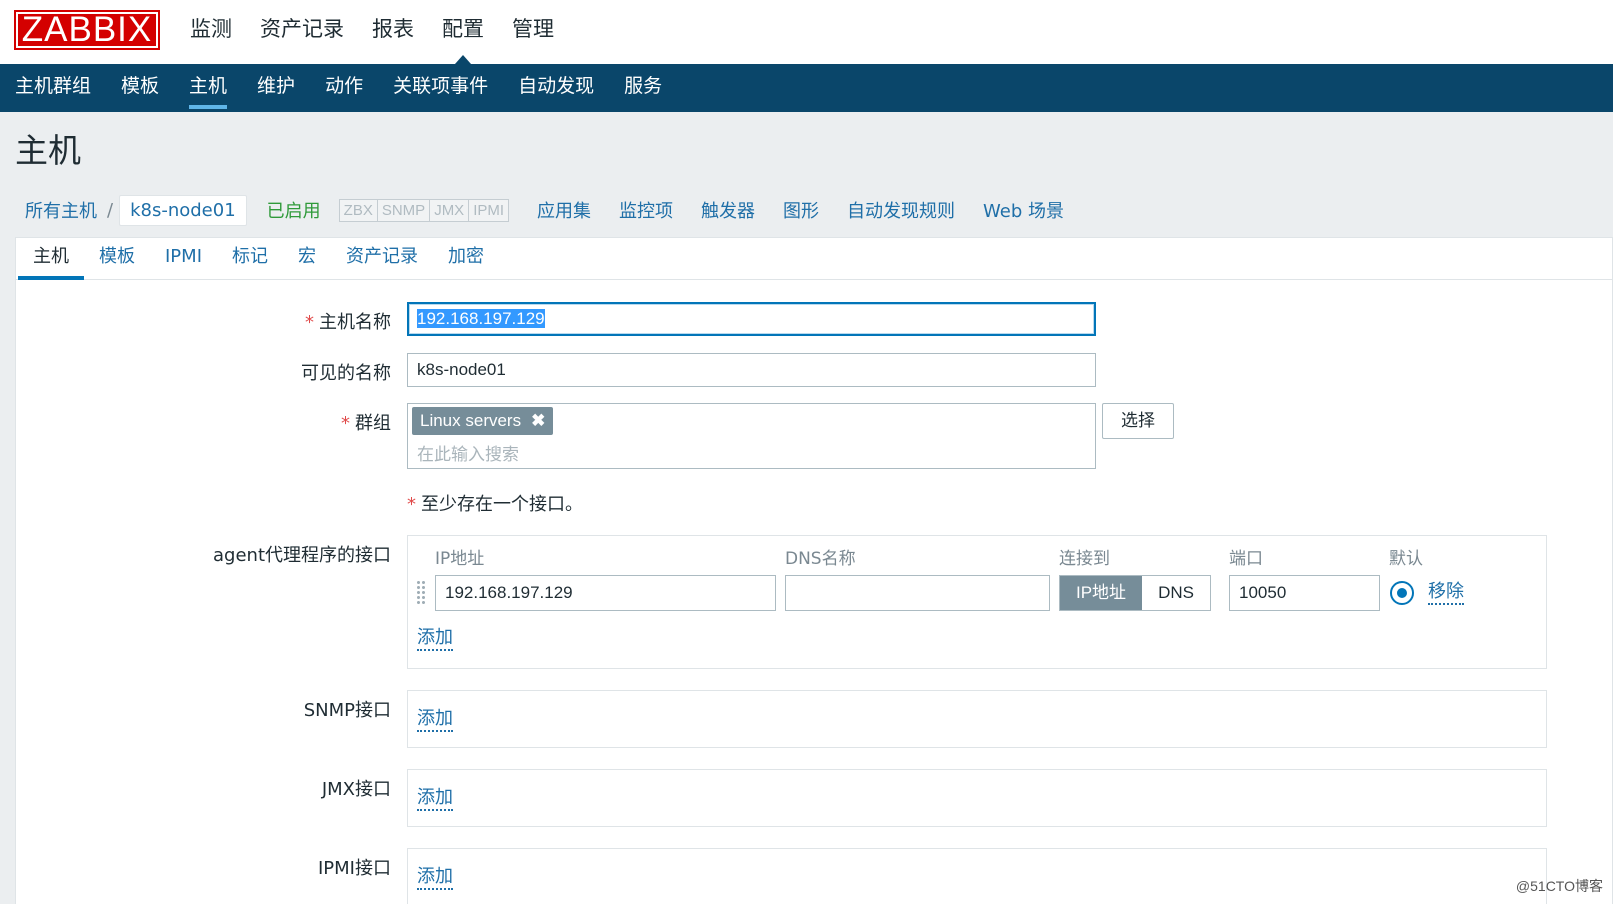  What do you see at coordinates (806, 88) in the screenshot?
I see `sub-menu: 主机群组 模板 主机 维护 动作 关联项事件 自动发现 服务` at bounding box center [806, 88].